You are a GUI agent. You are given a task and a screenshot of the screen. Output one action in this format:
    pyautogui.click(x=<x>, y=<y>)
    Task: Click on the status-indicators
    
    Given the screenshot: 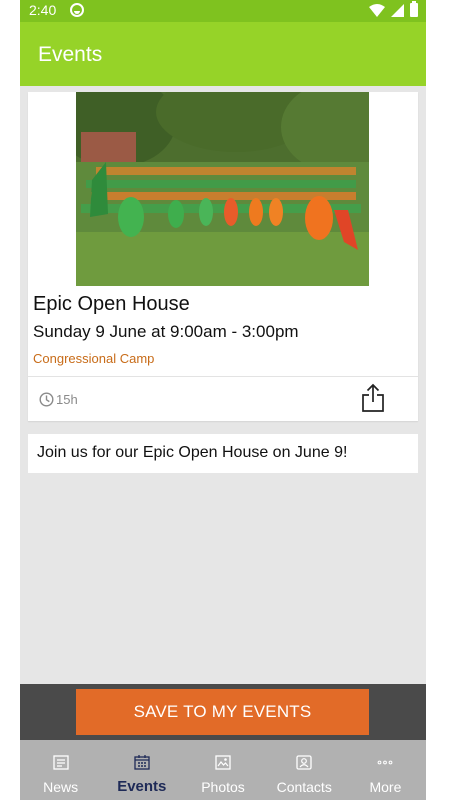 What is the action you would take?
    pyautogui.click(x=393, y=9)
    